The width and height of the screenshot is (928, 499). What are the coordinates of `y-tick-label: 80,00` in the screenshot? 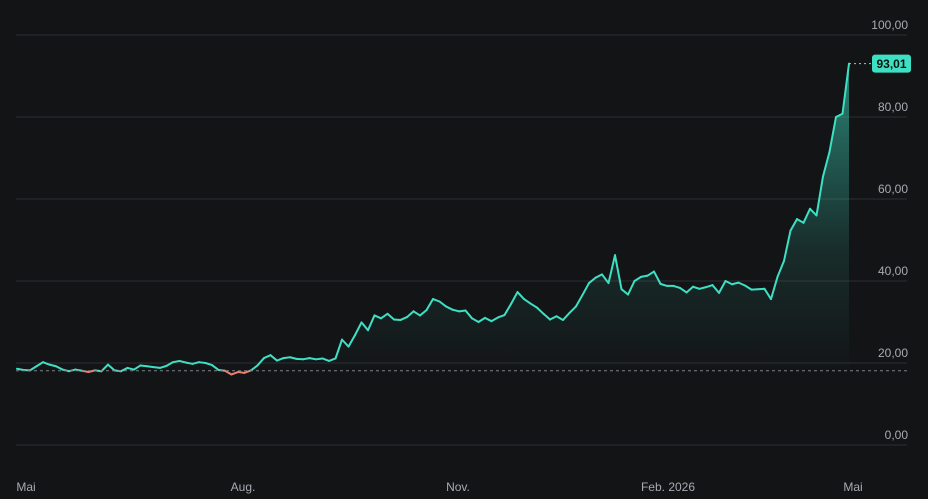 It's located at (893, 107).